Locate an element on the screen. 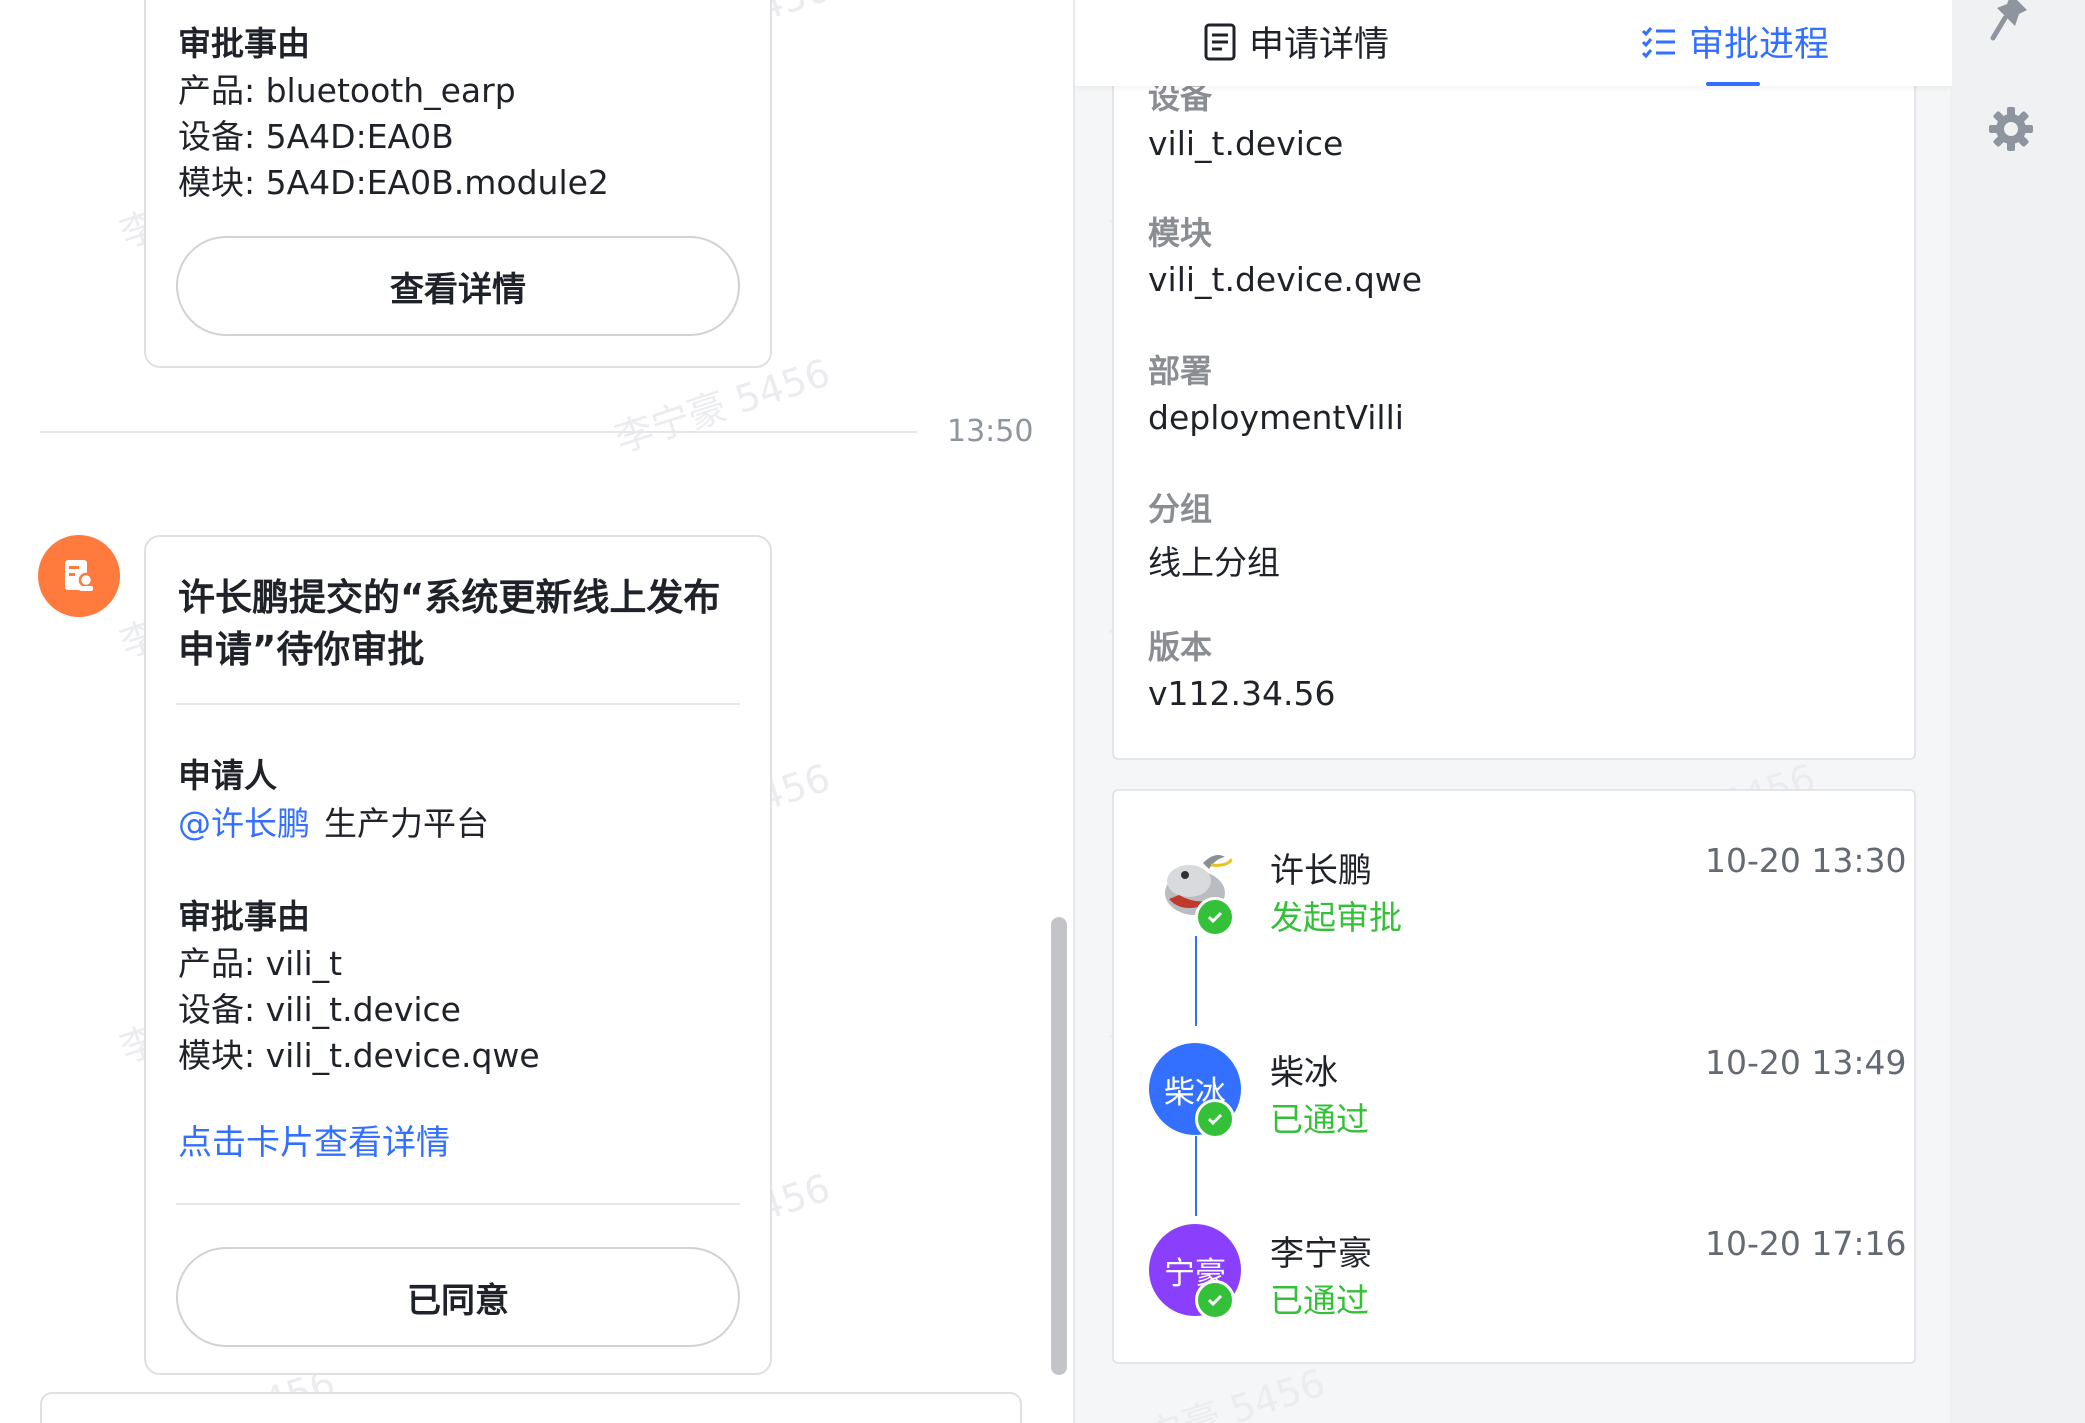  device-line: 设备: vili_t.device is located at coordinates (319, 1009).